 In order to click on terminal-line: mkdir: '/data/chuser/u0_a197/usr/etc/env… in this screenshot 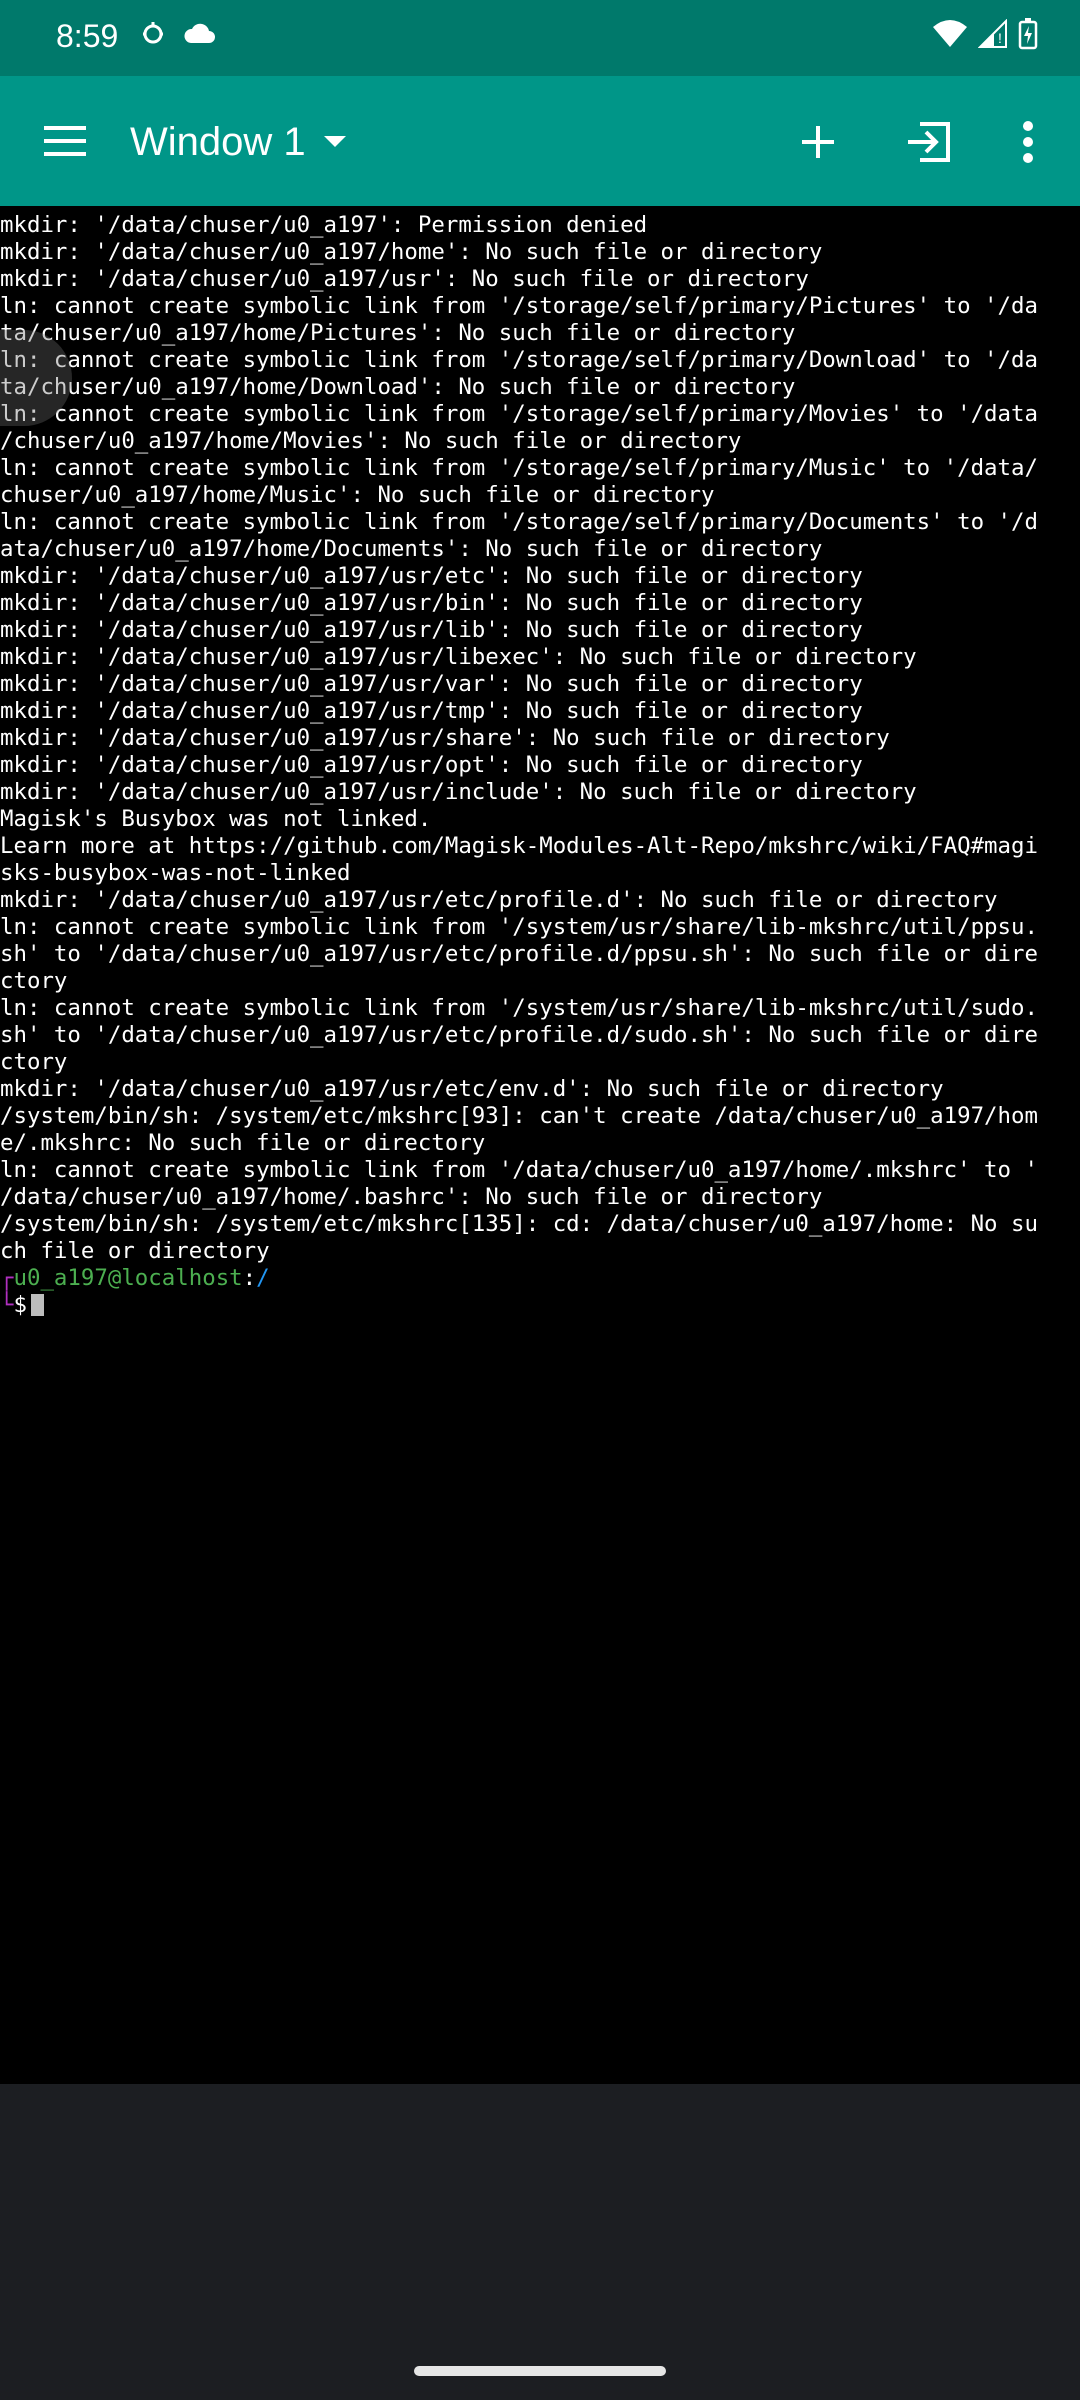, I will do `click(472, 1089)`.